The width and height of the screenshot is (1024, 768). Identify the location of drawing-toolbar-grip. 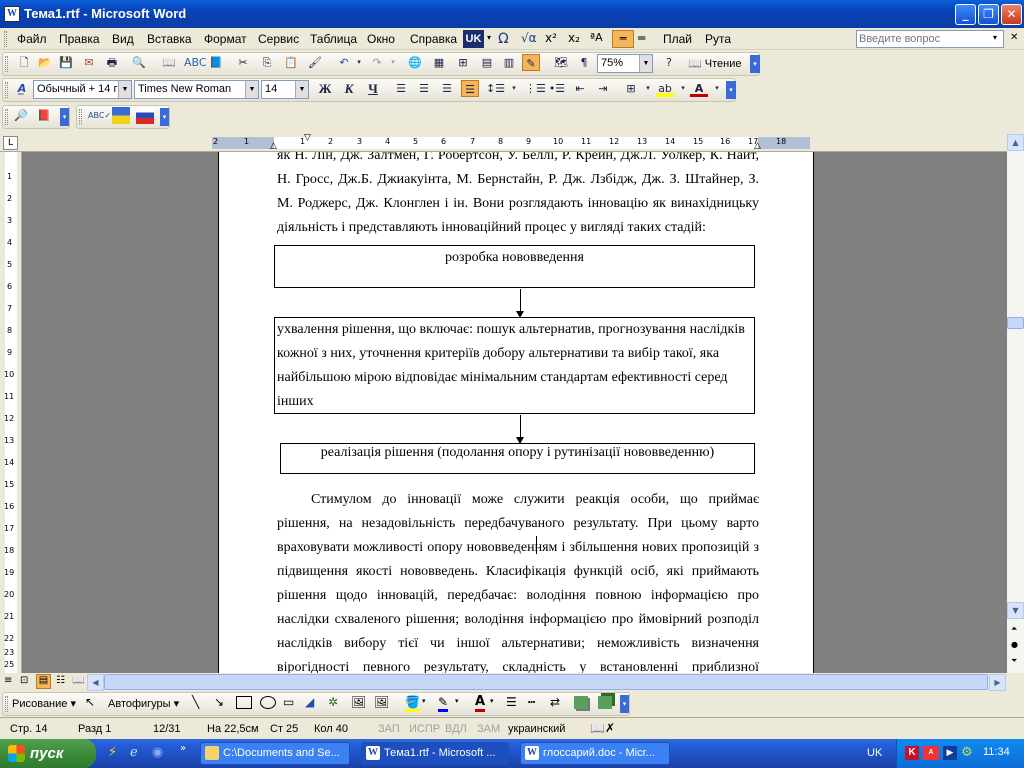
(6, 704).